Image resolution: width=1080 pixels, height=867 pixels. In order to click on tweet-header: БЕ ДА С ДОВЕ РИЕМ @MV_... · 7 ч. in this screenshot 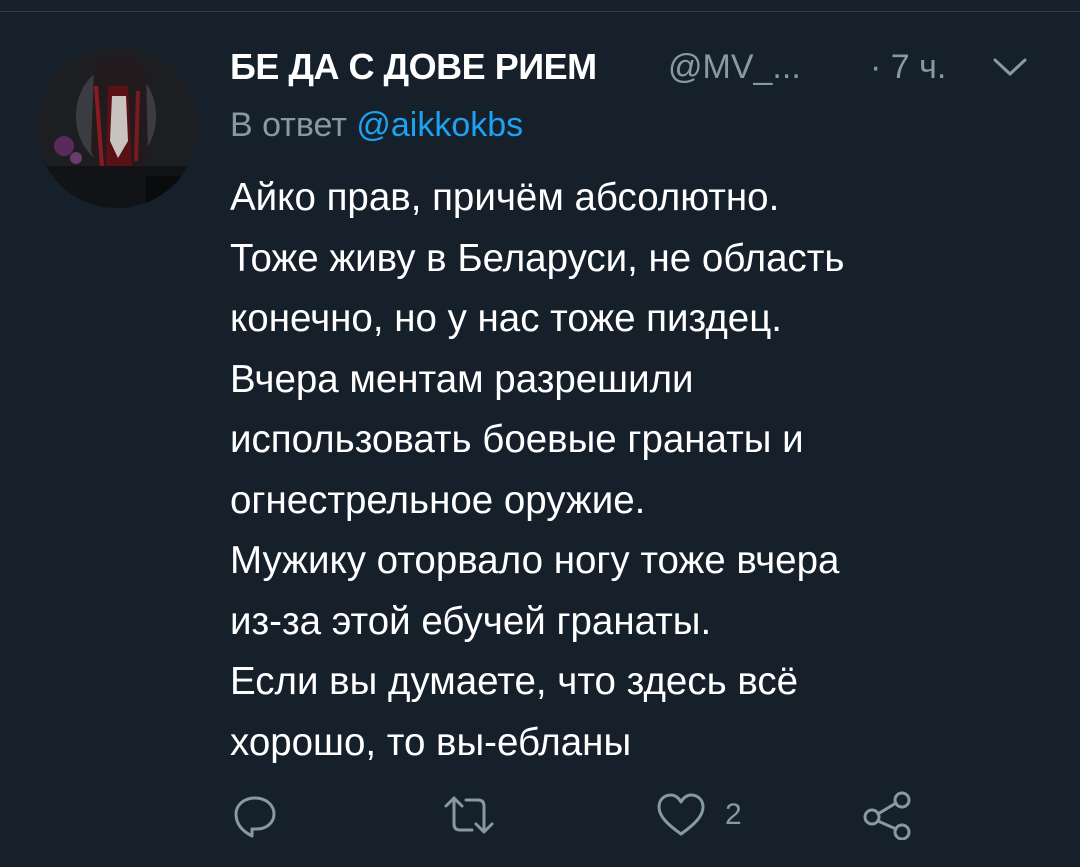, I will do `click(640, 68)`.